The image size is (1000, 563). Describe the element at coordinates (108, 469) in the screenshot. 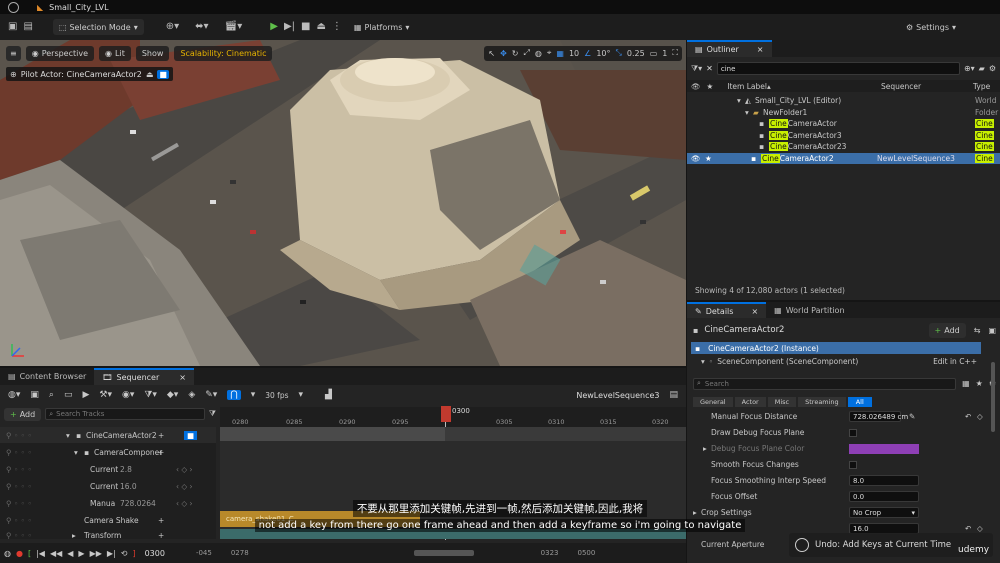

I see `track-row-property: ⚲ ◦ ◦ ◦ Current 2.8 ‹ ◇ ›` at that location.